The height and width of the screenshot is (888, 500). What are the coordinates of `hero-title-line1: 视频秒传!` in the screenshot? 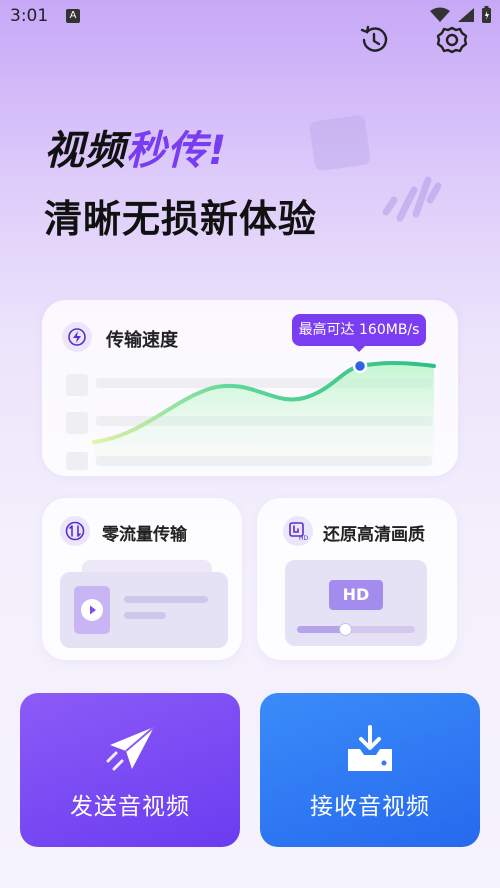 It's located at (135, 147).